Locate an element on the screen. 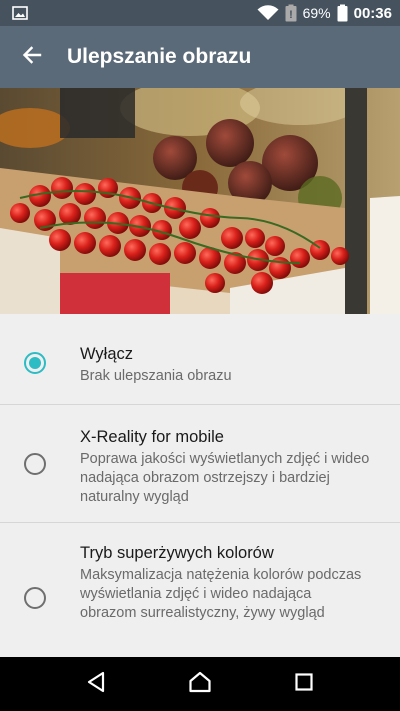 This screenshot has width=400, height=711. back-button is located at coordinates (32, 57).